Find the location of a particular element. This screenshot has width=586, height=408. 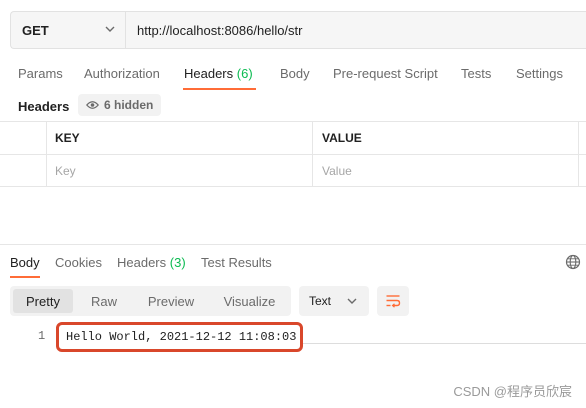

tab-body-label: Body is located at coordinates (295, 73).